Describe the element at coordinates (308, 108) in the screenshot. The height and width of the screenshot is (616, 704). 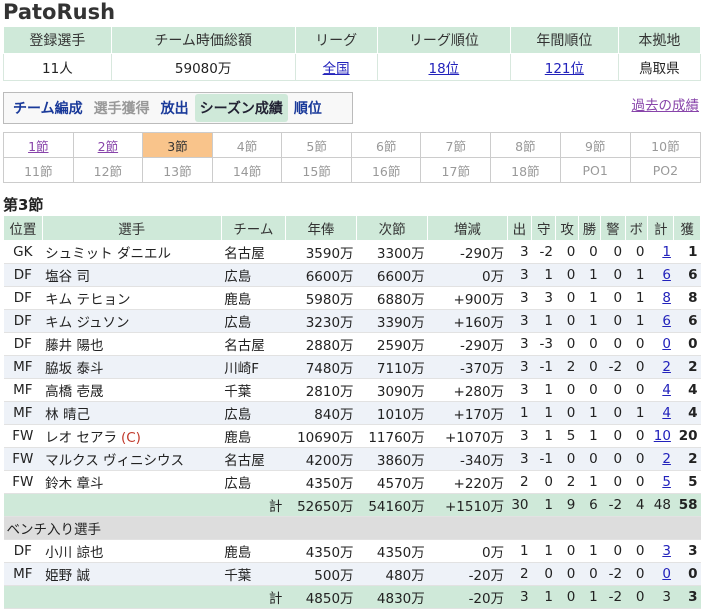
I see `nav-standings: 順位` at that location.